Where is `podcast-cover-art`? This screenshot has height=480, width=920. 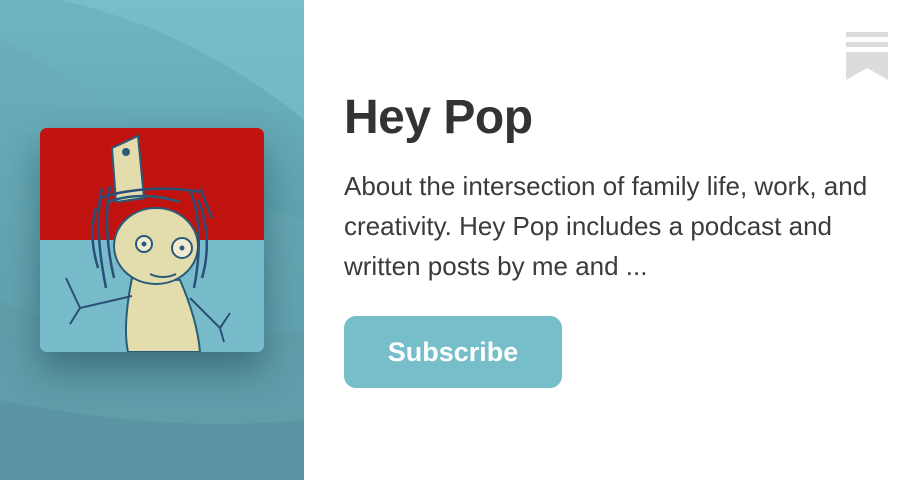
podcast-cover-art is located at coordinates (152, 240).